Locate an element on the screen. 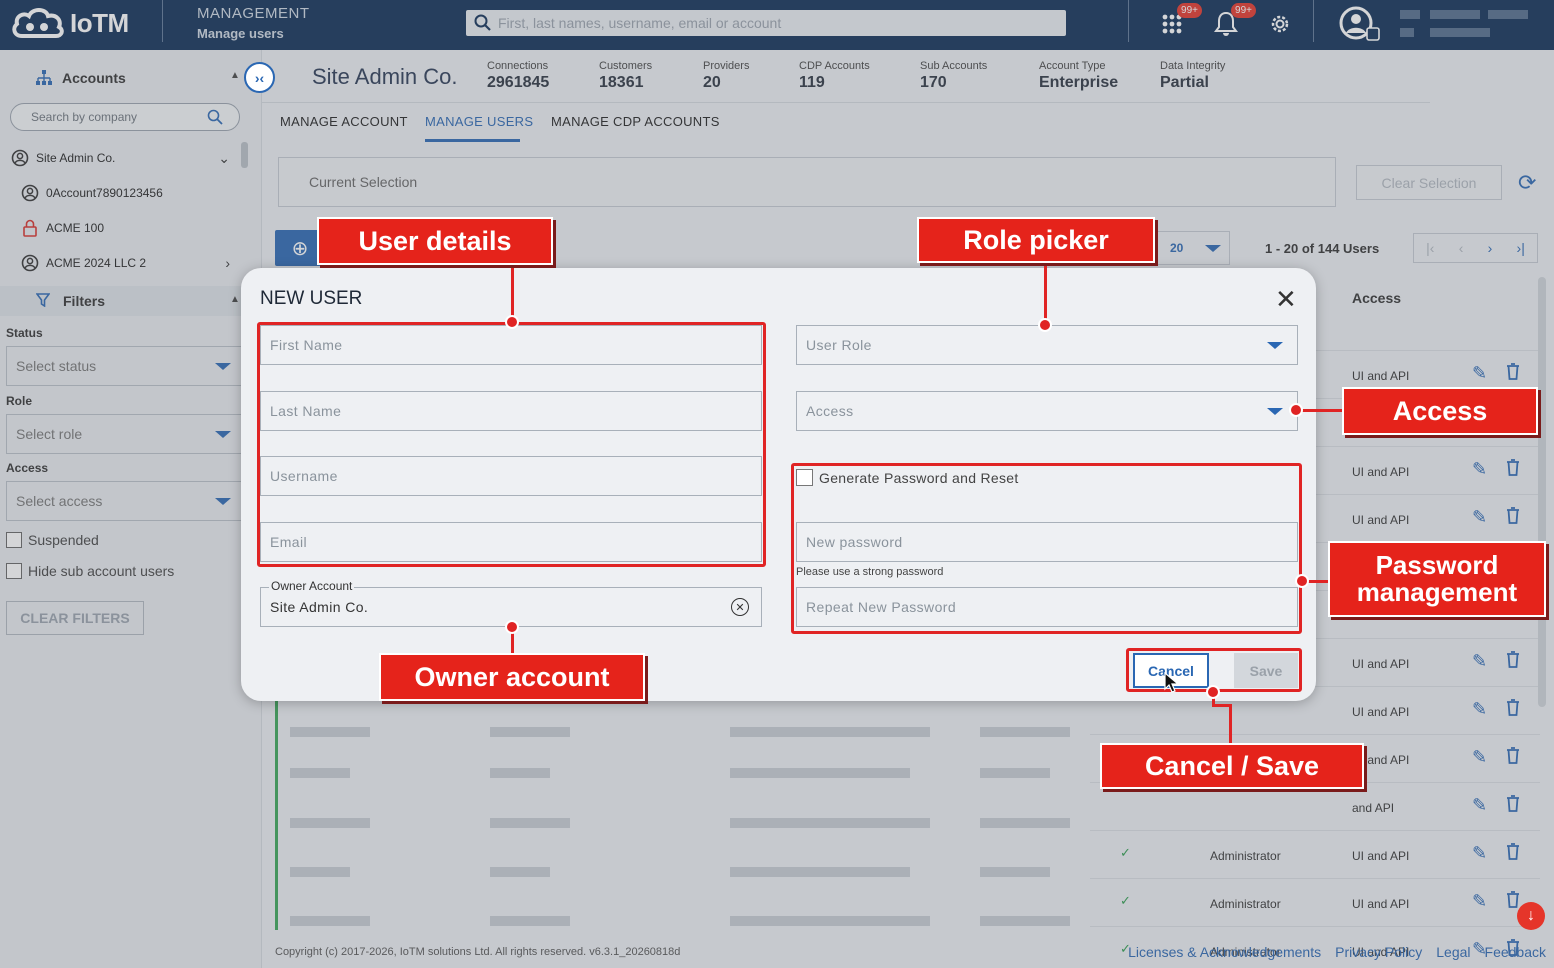  highlight-password is located at coordinates (1046, 548).